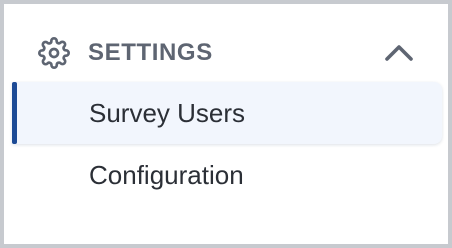 This screenshot has width=452, height=248. What do you see at coordinates (166, 175) in the screenshot?
I see `nav-item-label: Configuration` at bounding box center [166, 175].